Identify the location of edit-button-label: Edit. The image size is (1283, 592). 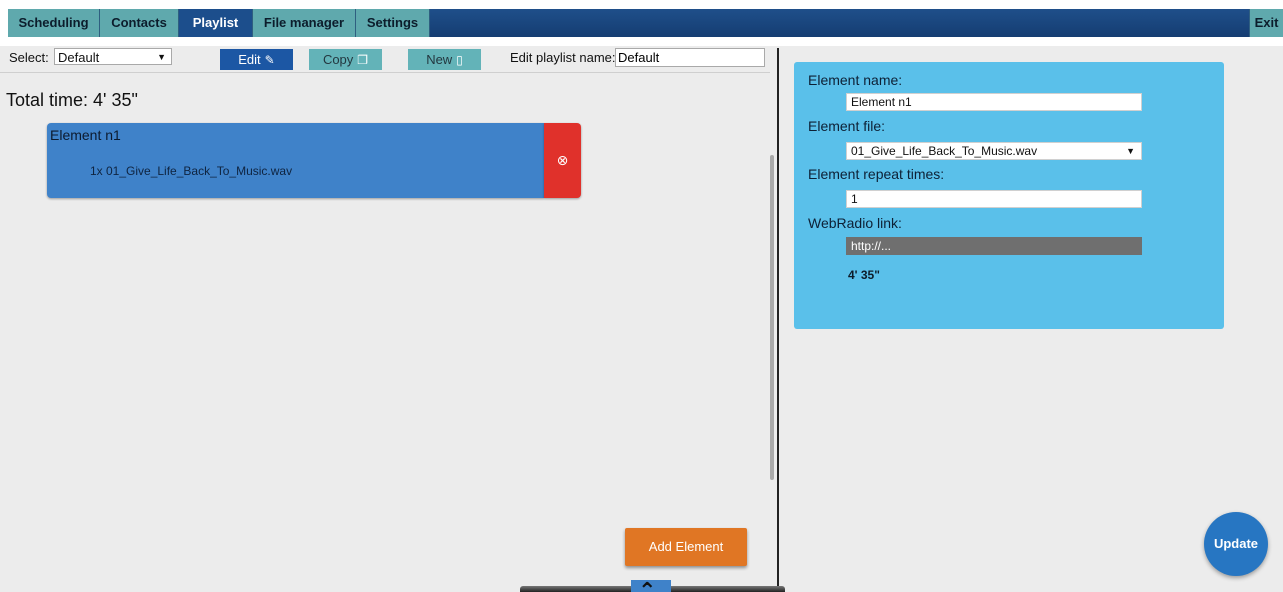
(249, 59).